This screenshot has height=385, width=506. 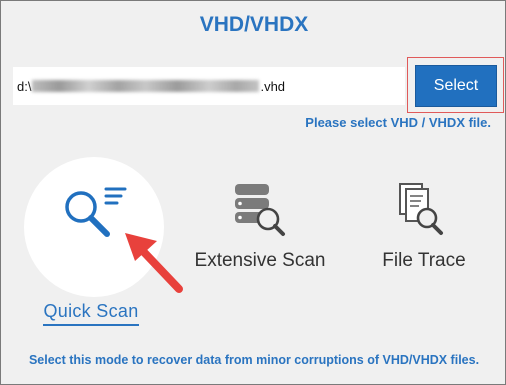 I want to click on mode-label-quick-scan: Quick Scan, so click(x=91, y=311).